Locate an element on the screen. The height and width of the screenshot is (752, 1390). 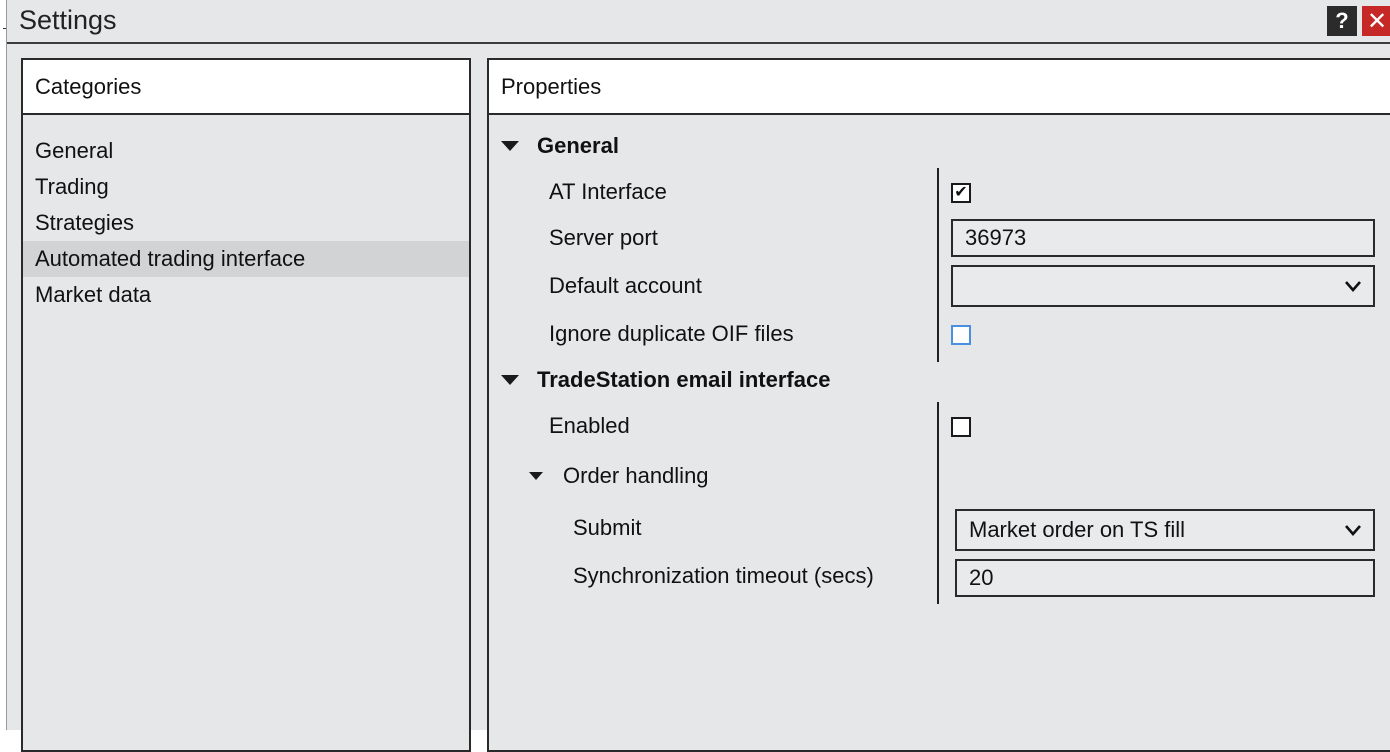
group-tradestation: TradeStation email interface is located at coordinates (665, 380).